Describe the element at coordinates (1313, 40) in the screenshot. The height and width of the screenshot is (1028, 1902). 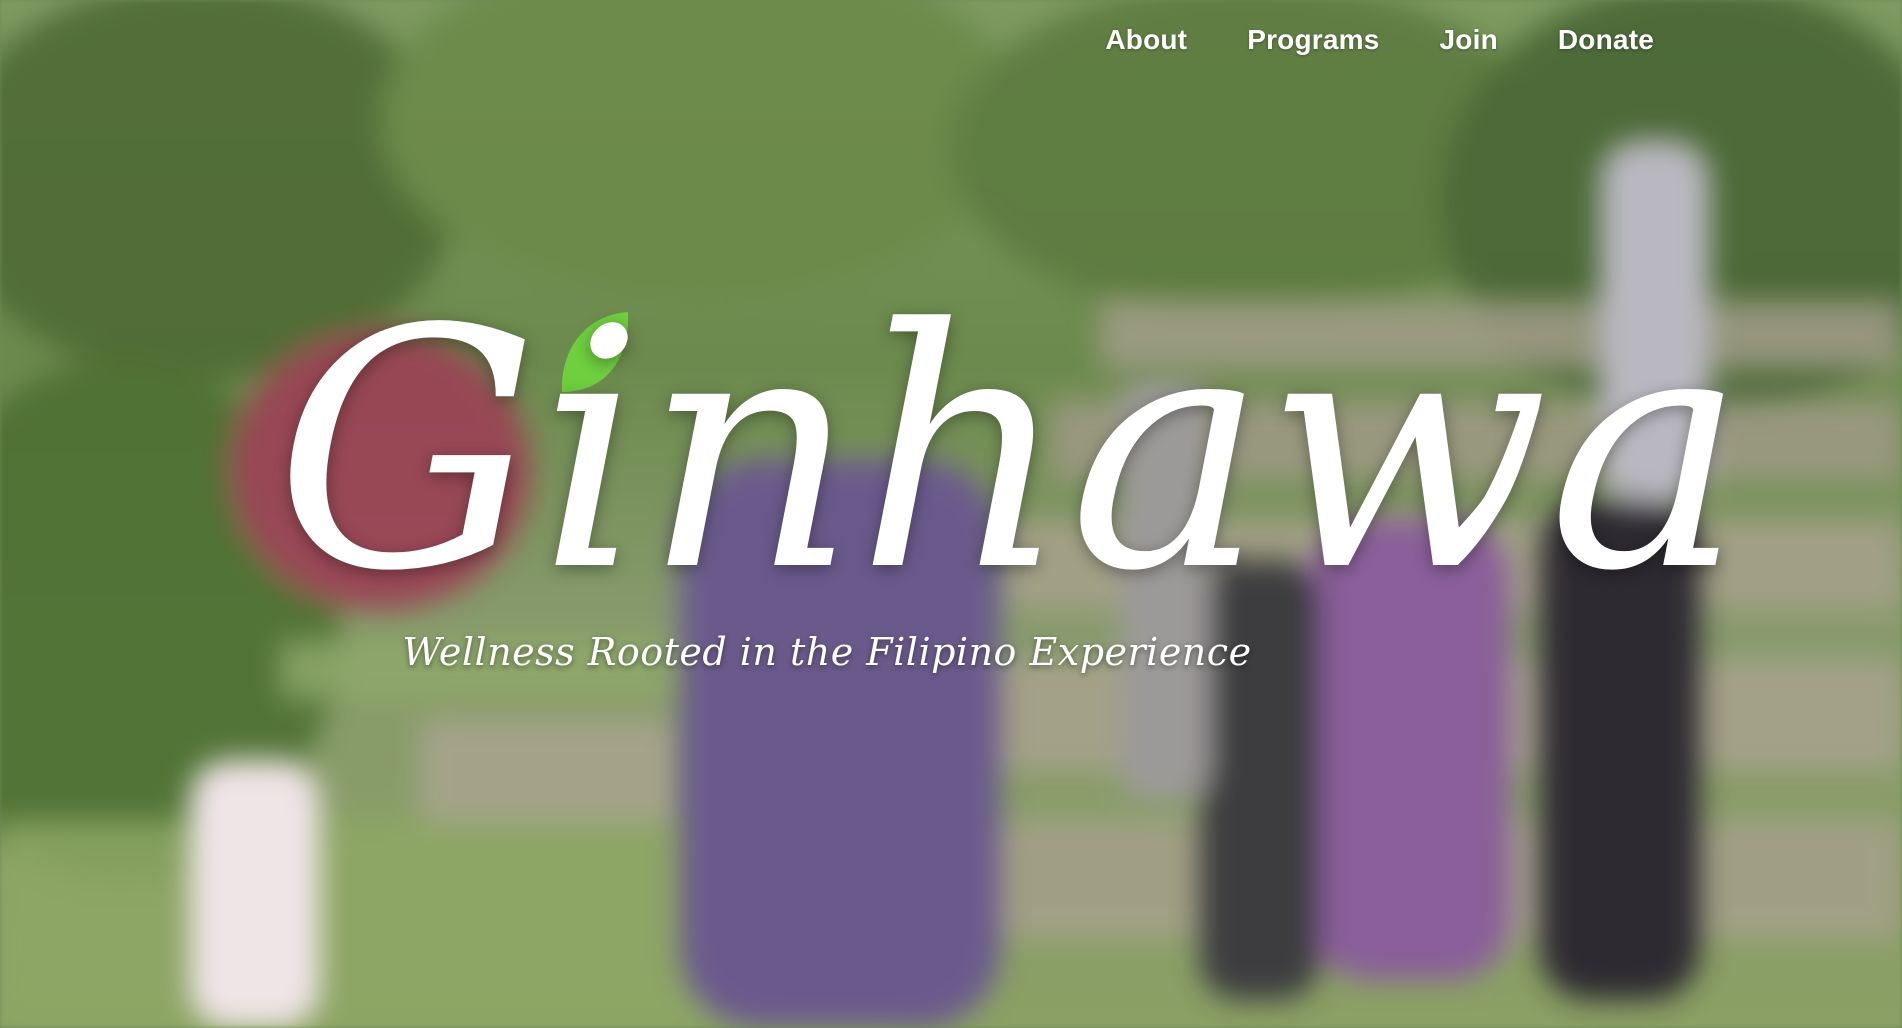
I see `nav-link-programs: Programs` at that location.